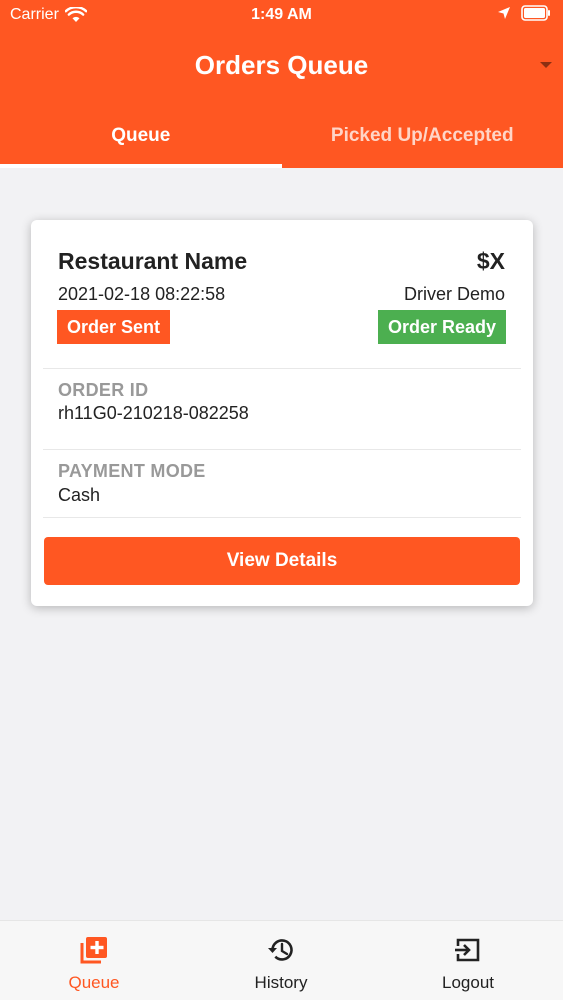  Describe the element at coordinates (93, 950) in the screenshot. I see `add-to-queue-icon` at that location.